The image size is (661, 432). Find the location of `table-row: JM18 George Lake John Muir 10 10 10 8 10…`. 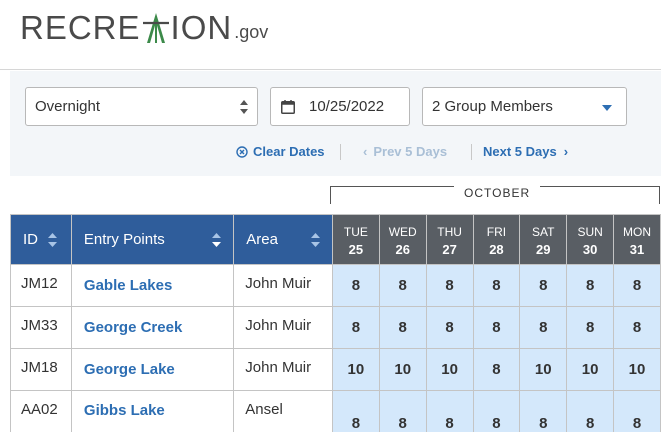

table-row: JM18 George Lake John Muir 10 10 10 8 10… is located at coordinates (335, 369).